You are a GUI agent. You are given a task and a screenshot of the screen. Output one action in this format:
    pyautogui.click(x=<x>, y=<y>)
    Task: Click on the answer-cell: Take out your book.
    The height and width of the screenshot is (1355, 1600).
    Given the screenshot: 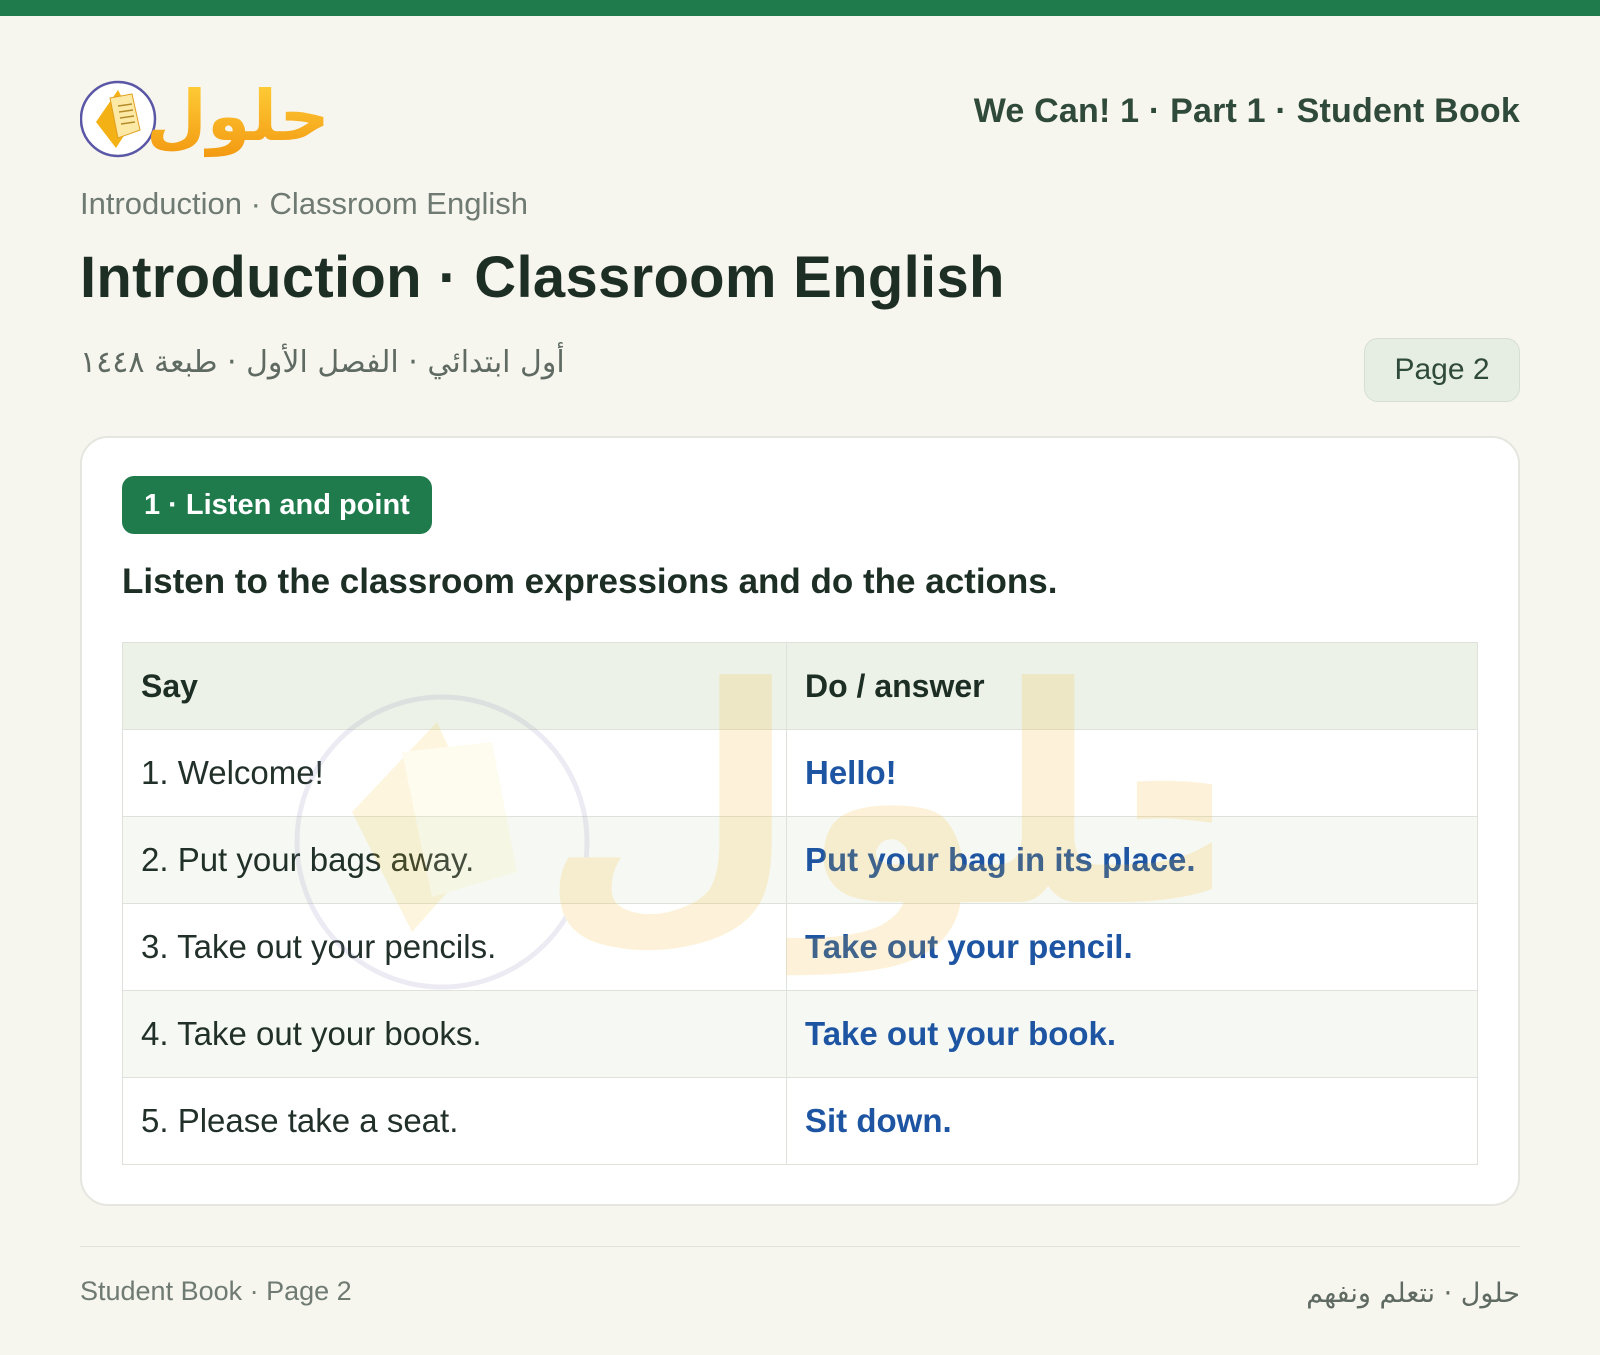 What is the action you would take?
    pyautogui.click(x=1132, y=1034)
    